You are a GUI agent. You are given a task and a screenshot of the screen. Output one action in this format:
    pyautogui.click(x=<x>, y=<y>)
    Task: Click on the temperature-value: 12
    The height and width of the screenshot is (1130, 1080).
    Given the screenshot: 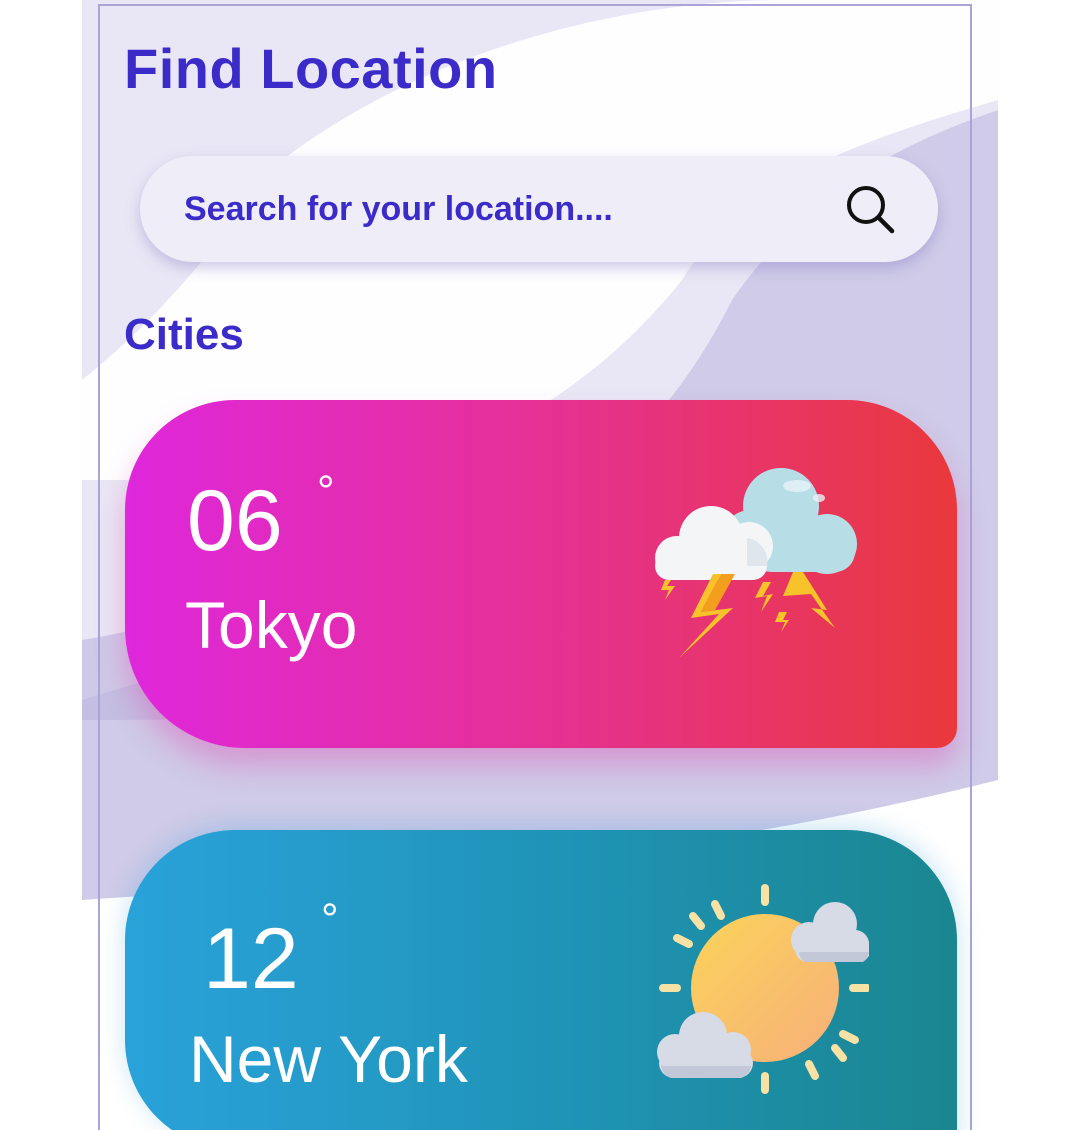 What is the action you would take?
    pyautogui.click(x=251, y=959)
    